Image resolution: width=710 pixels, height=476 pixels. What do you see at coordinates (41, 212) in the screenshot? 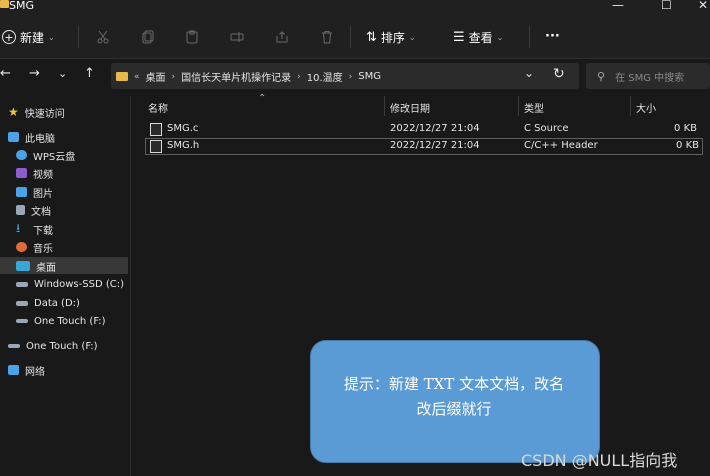
I see `sidebar-item-label: 文档` at bounding box center [41, 212].